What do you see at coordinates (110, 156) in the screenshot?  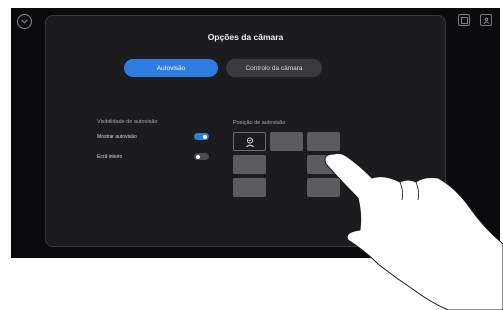 I see `setting-label: Ecrã inteiro` at bounding box center [110, 156].